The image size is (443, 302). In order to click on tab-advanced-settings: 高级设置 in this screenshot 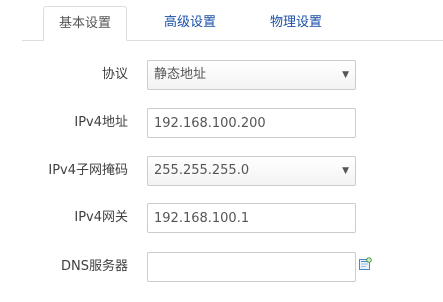, I will do `click(190, 23)`.